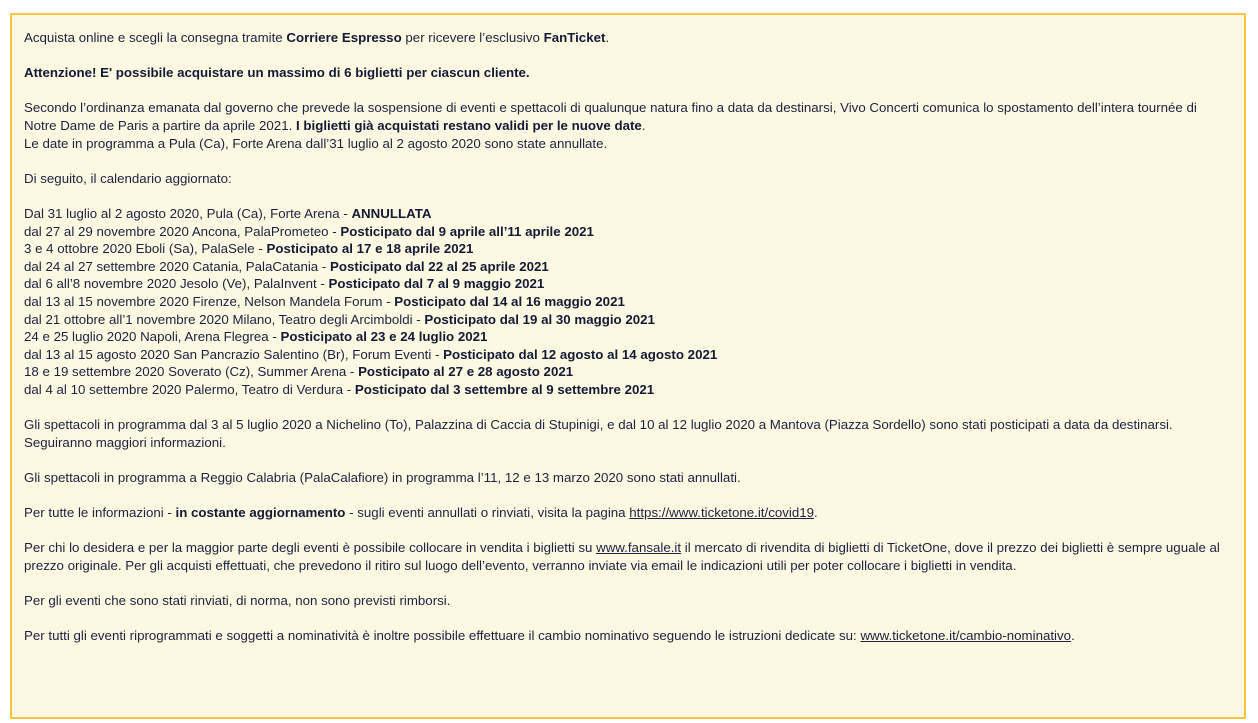 The height and width of the screenshot is (723, 1258). I want to click on courier-label: Corriere Espresso, so click(344, 37).